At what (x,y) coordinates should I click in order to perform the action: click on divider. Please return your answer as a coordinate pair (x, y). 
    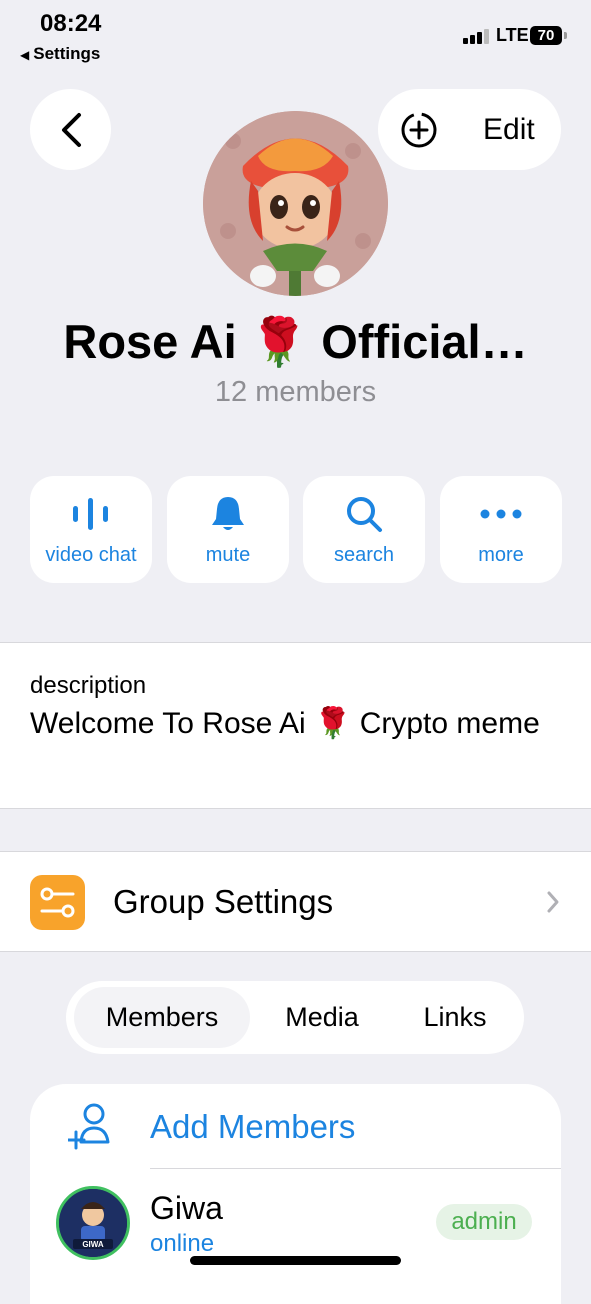
    Looking at the image, I should click on (355, 1168).